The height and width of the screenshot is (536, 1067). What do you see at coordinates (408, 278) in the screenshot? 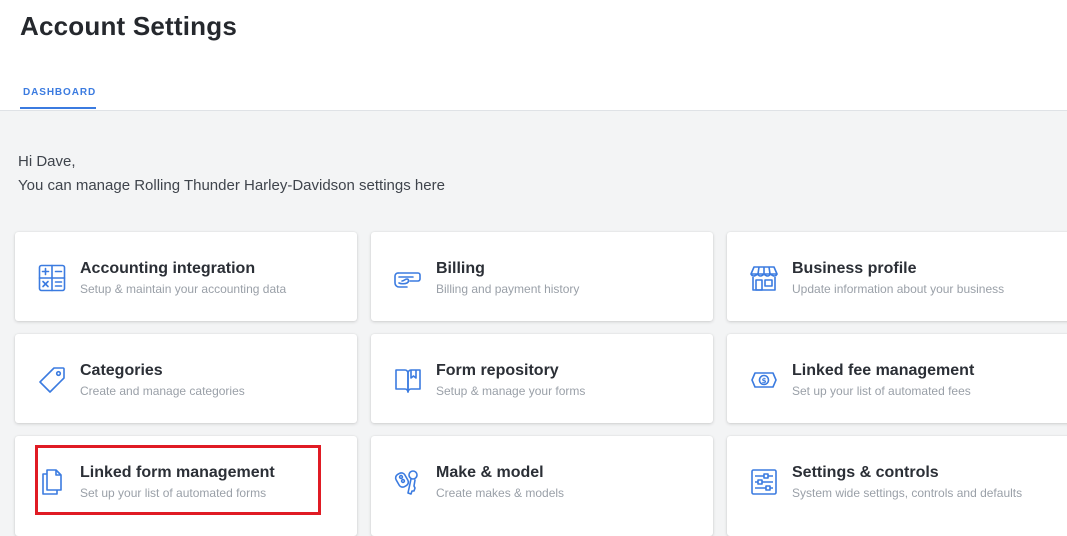
I see `credit-card-icon` at bounding box center [408, 278].